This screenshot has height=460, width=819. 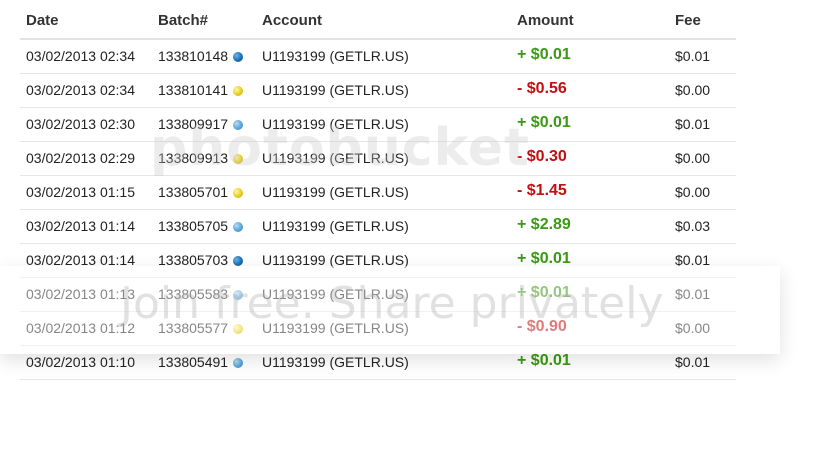 I want to click on row-batch: 133809913, so click(x=201, y=158).